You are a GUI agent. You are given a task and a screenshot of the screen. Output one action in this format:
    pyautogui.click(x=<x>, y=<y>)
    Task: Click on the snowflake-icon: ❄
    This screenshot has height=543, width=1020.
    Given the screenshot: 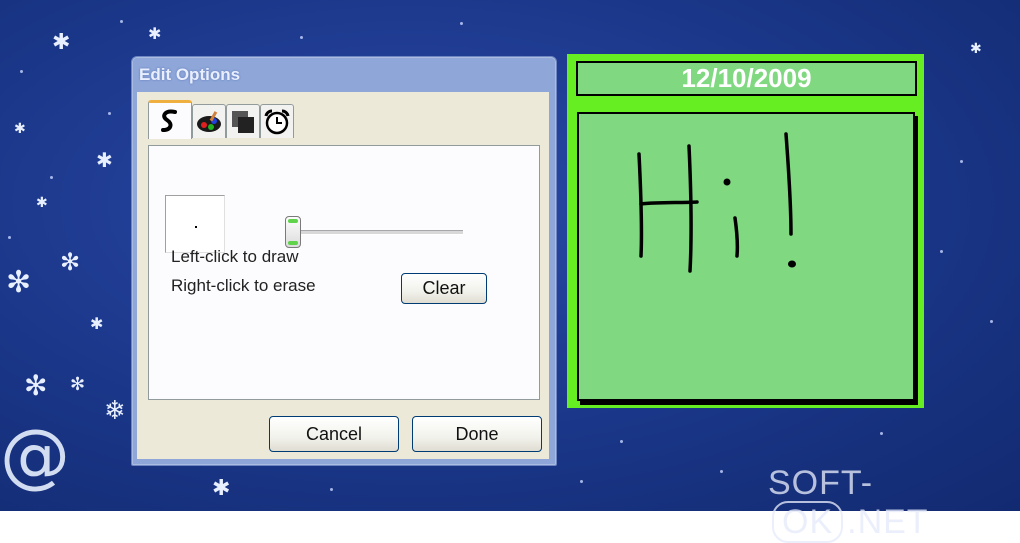 What is the action you would take?
    pyautogui.click(x=115, y=411)
    